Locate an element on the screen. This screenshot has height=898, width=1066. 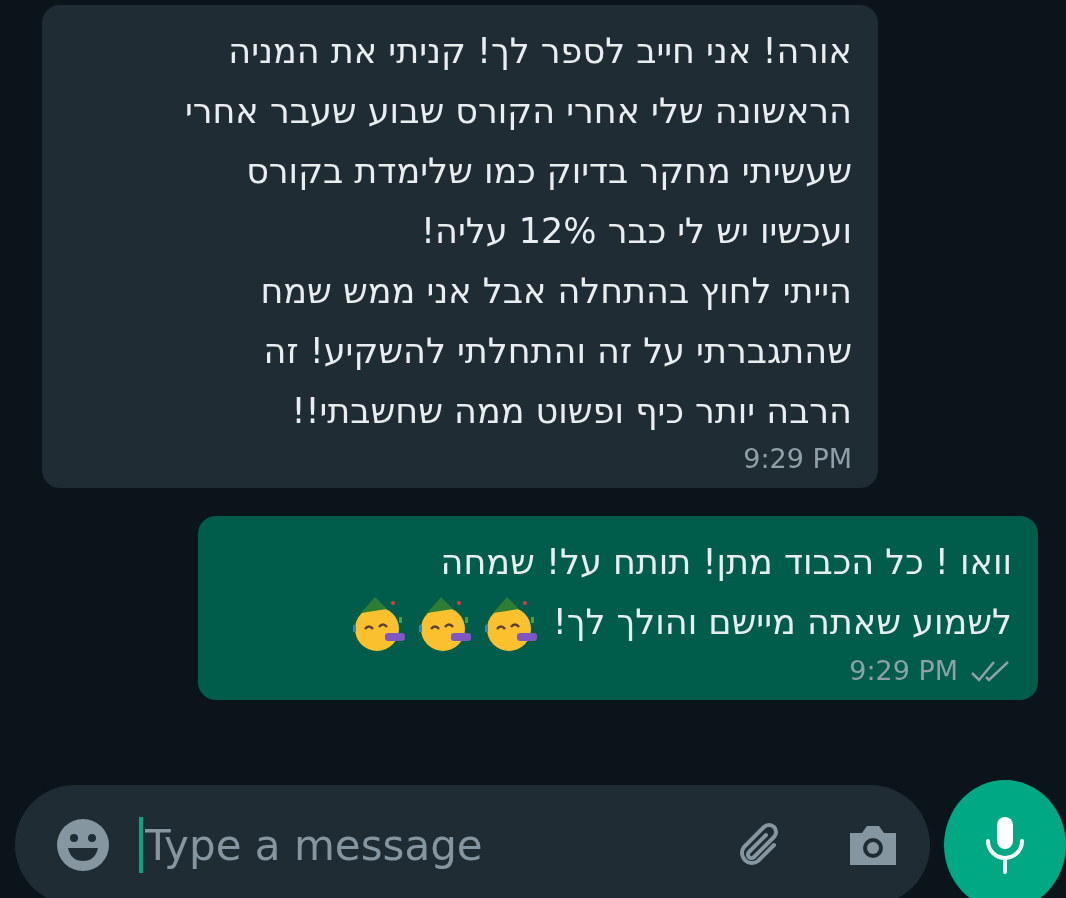
microphone-icon is located at coordinates (1005, 845).